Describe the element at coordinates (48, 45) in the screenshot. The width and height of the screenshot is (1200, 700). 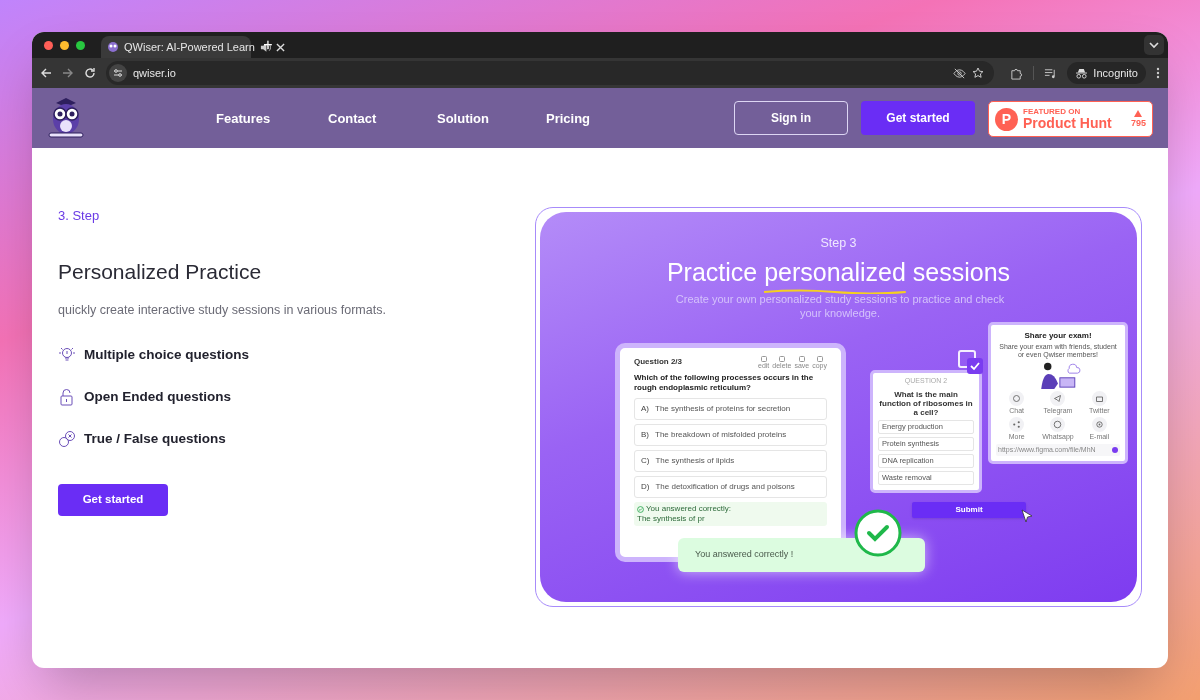
I see `close-window-button` at that location.